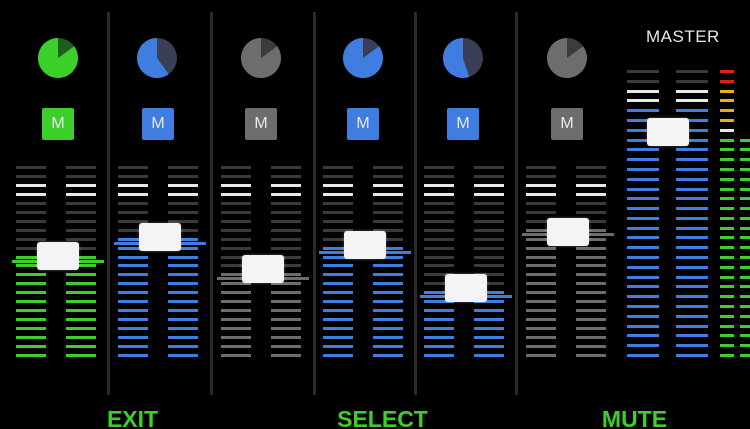 The width and height of the screenshot is (750, 429). Describe the element at coordinates (132, 414) in the screenshot. I see `exit-button: EXIT` at that location.